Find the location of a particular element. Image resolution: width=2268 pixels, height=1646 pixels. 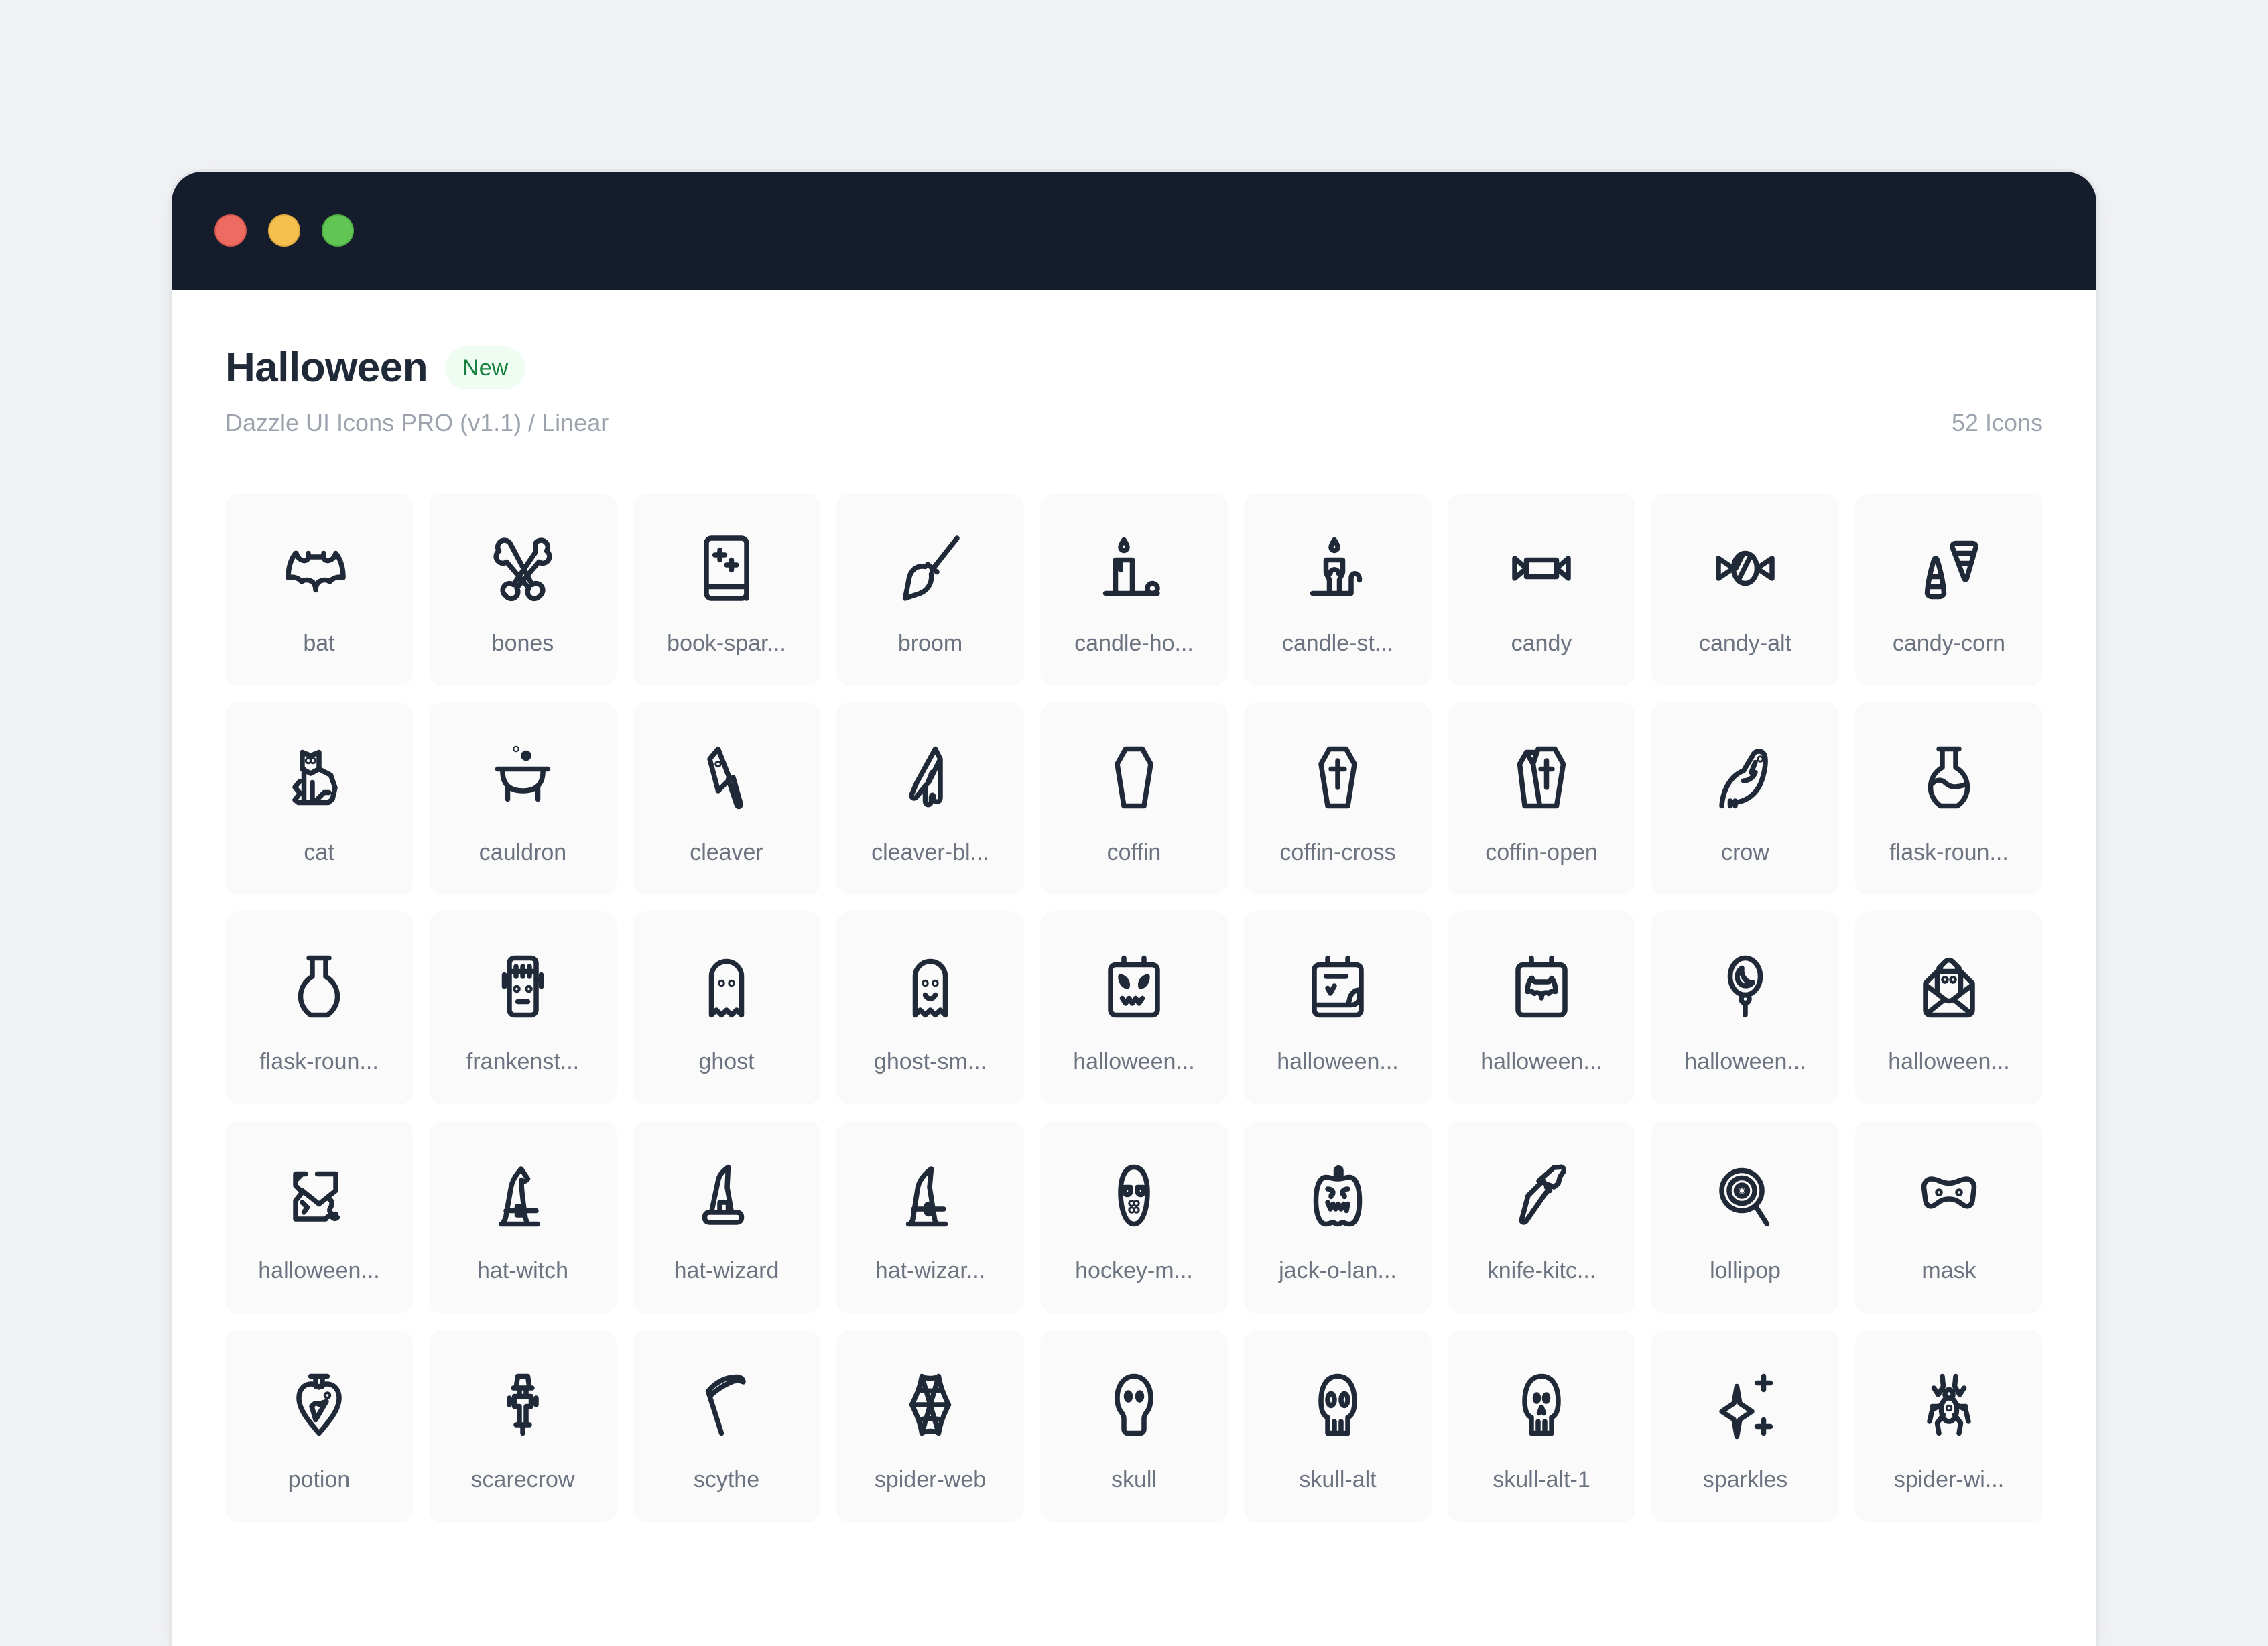

icon-tile-cat: cat is located at coordinates (319, 798).